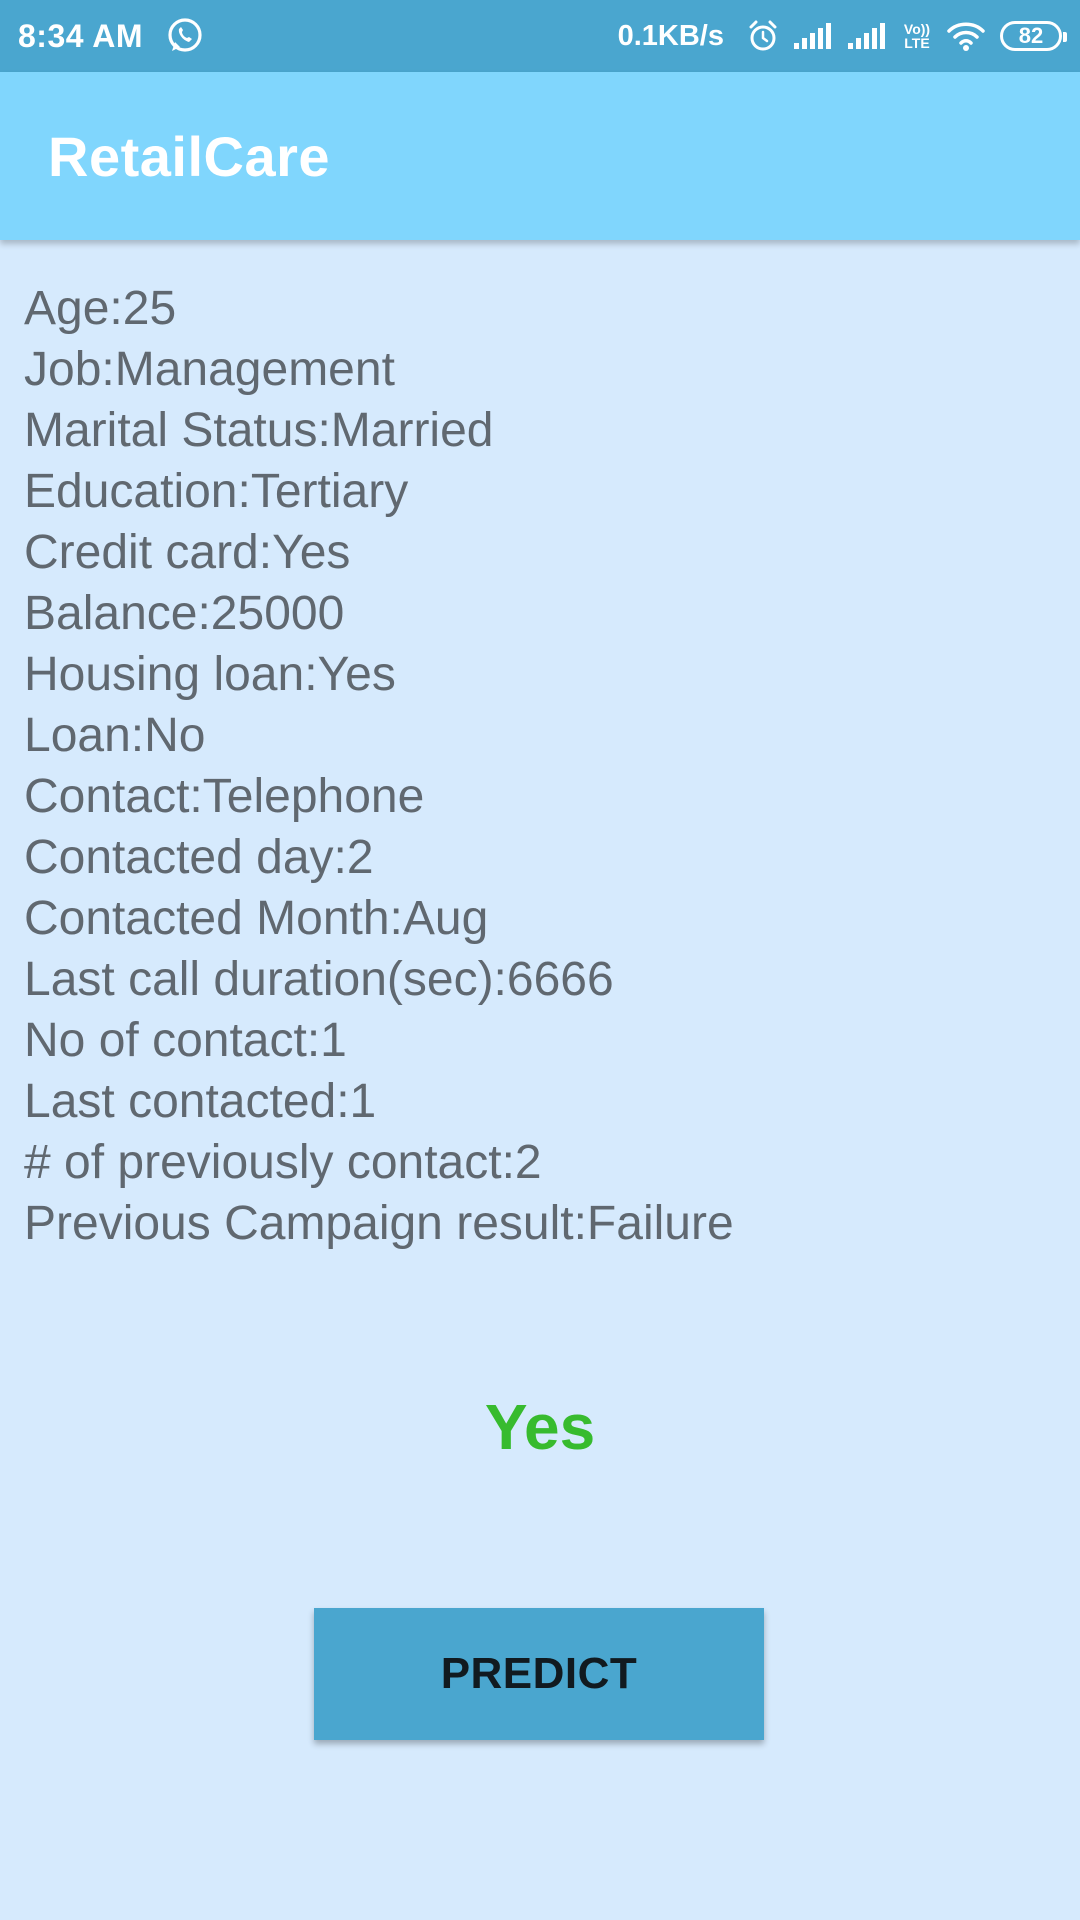 The image size is (1080, 1920). Describe the element at coordinates (966, 36) in the screenshot. I see `wifi-icon` at that location.